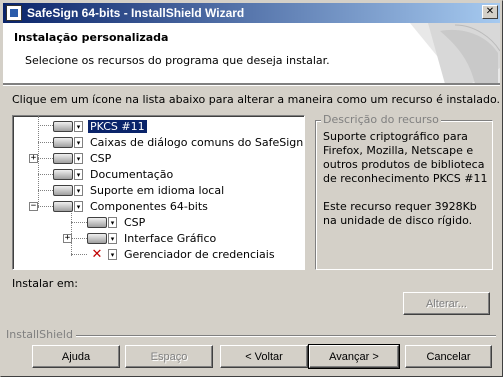  What do you see at coordinates (117, 126) in the screenshot?
I see `tree-item-label: PKCS #11` at bounding box center [117, 126].